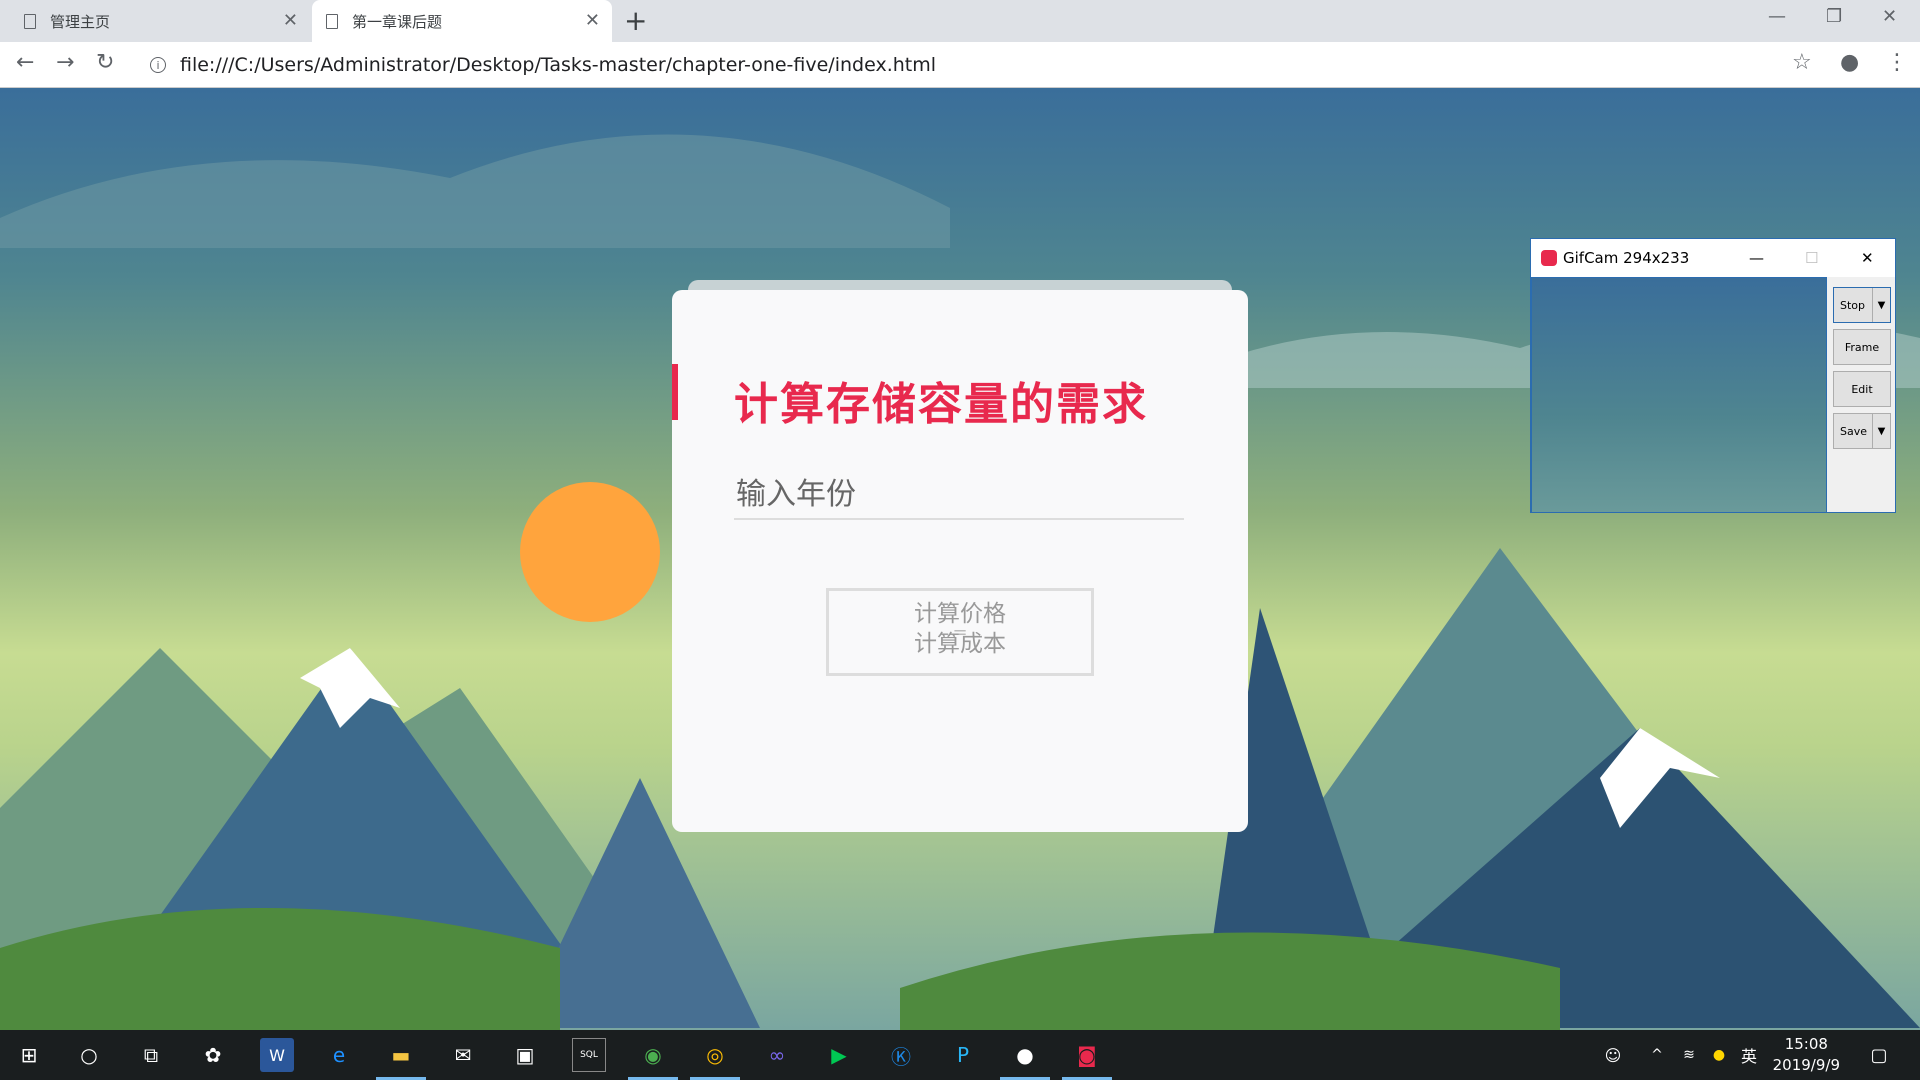  I want to click on year-input, so click(959, 495).